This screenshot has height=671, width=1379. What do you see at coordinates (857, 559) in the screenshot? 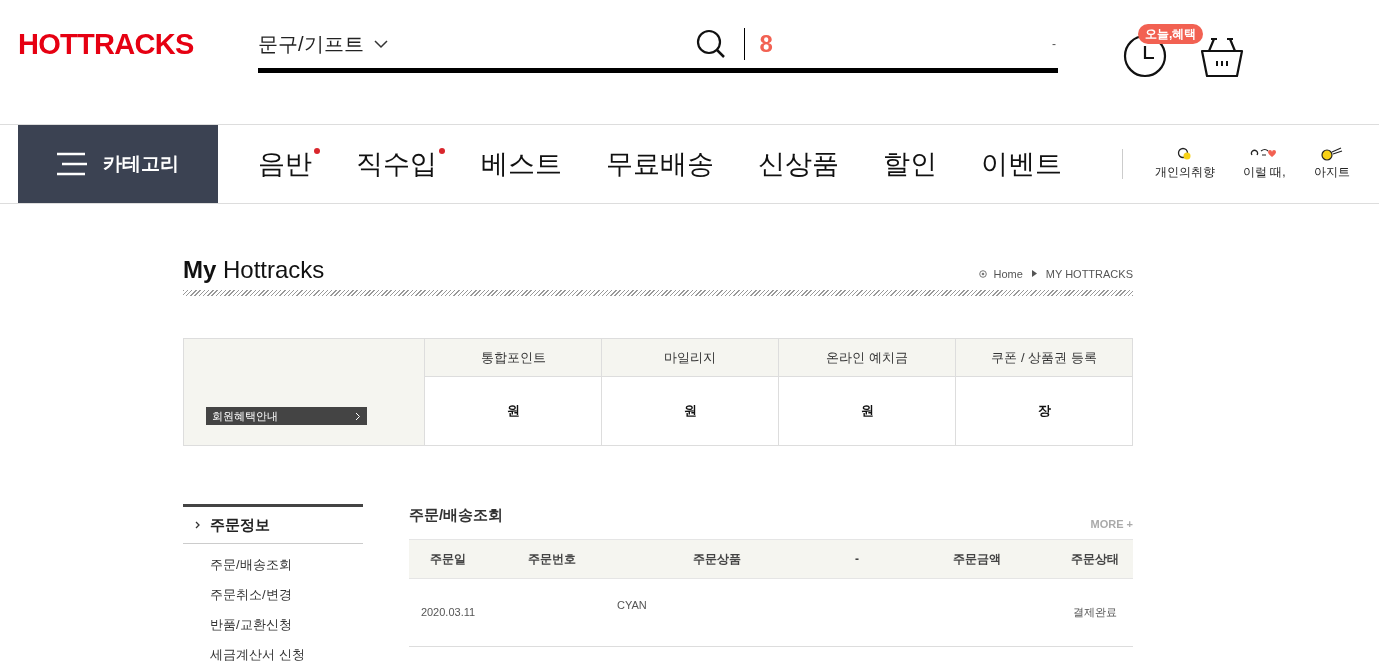
I see `column-header: -` at bounding box center [857, 559].